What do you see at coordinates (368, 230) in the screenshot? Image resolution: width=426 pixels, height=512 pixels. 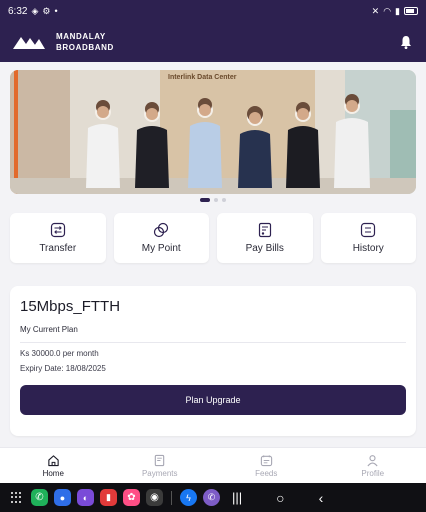 I see `history-icon` at bounding box center [368, 230].